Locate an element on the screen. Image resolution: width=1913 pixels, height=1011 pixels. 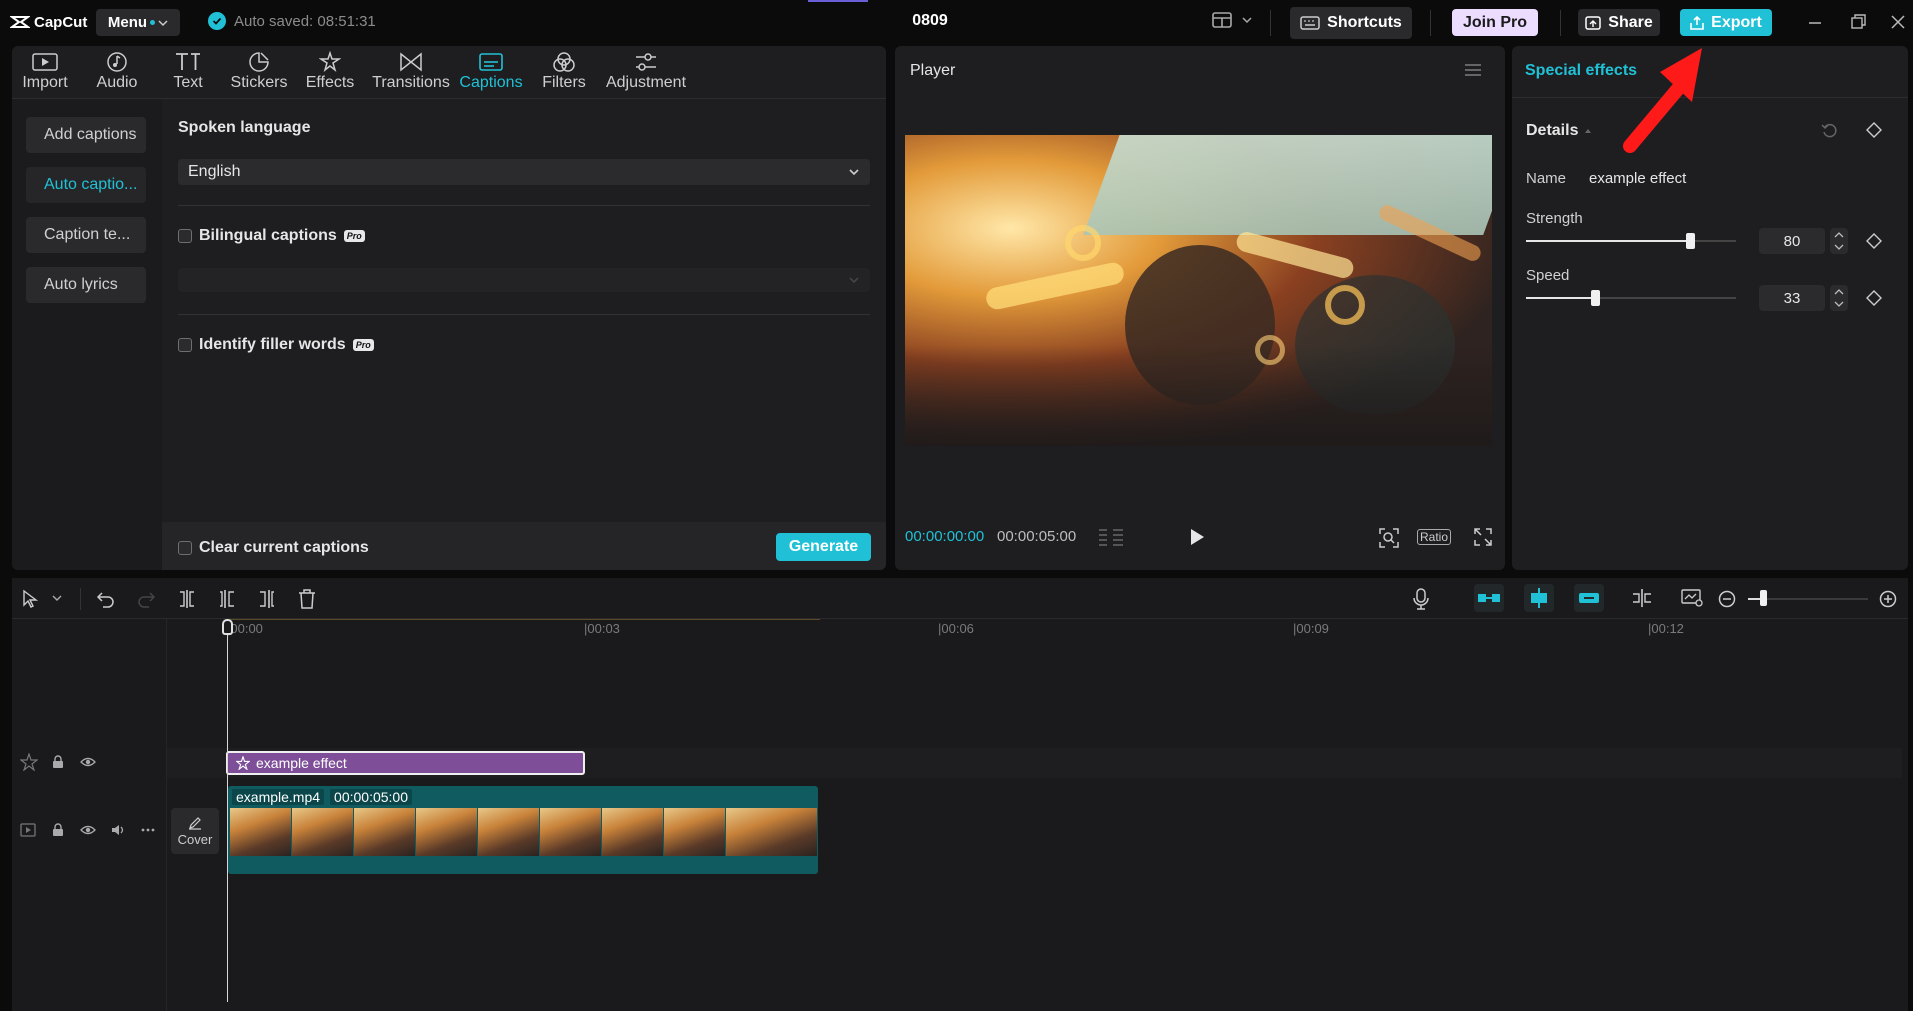
speed-stepper is located at coordinates (1839, 298).